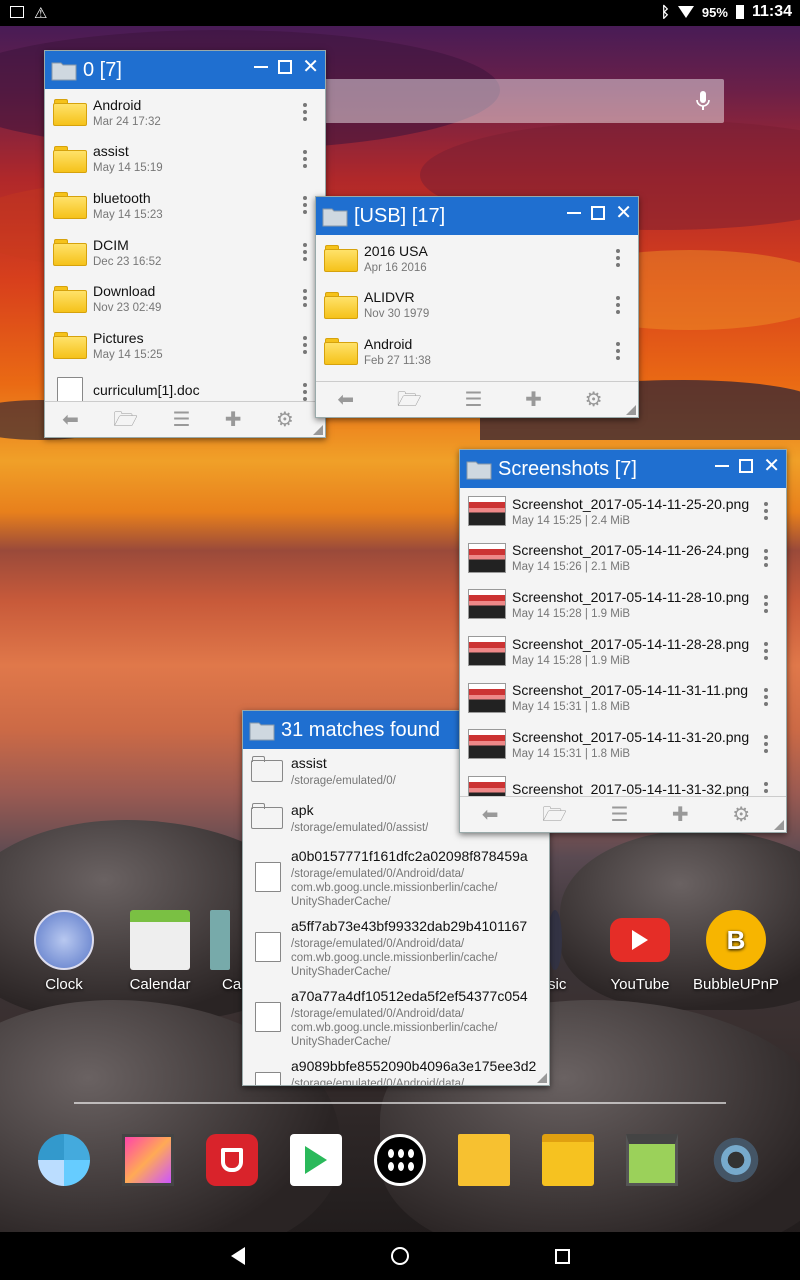  Describe the element at coordinates (111, 244) in the screenshot. I see `item-name: DCIM` at that location.